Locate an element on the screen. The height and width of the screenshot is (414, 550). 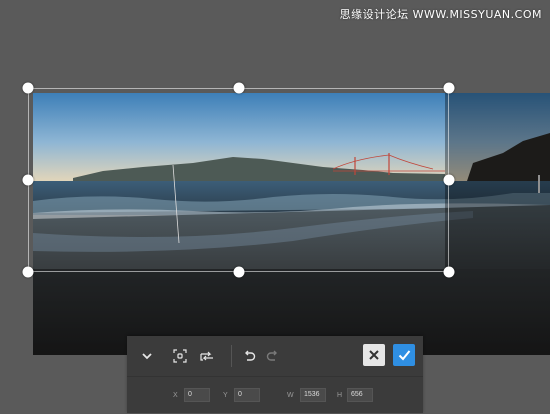
crop-handle-bottom-right is located at coordinates (449, 272).